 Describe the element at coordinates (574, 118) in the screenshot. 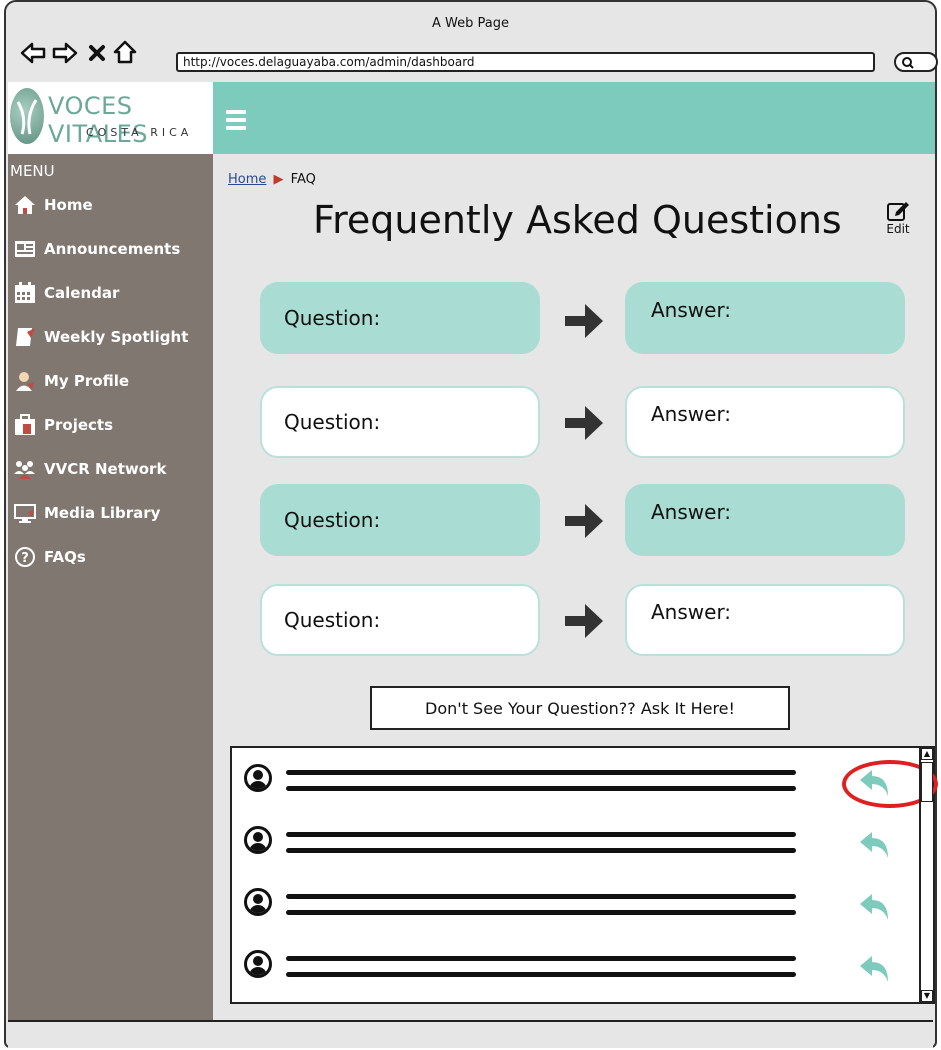

I see `top-header-bar` at that location.